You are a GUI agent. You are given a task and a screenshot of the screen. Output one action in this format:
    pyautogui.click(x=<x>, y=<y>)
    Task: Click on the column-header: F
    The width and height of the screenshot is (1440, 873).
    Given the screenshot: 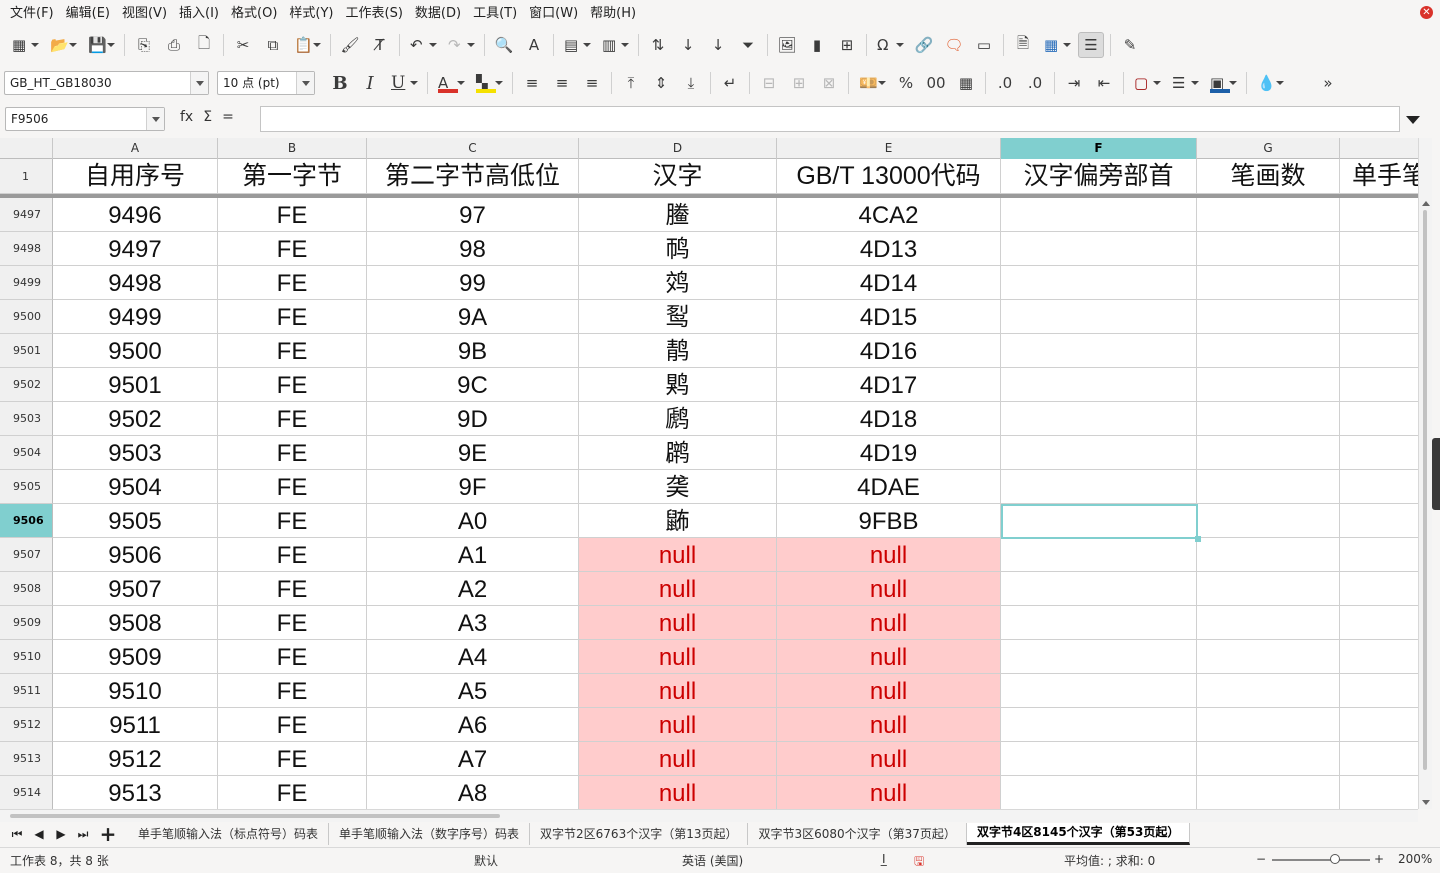 What is the action you would take?
    pyautogui.click(x=1099, y=148)
    